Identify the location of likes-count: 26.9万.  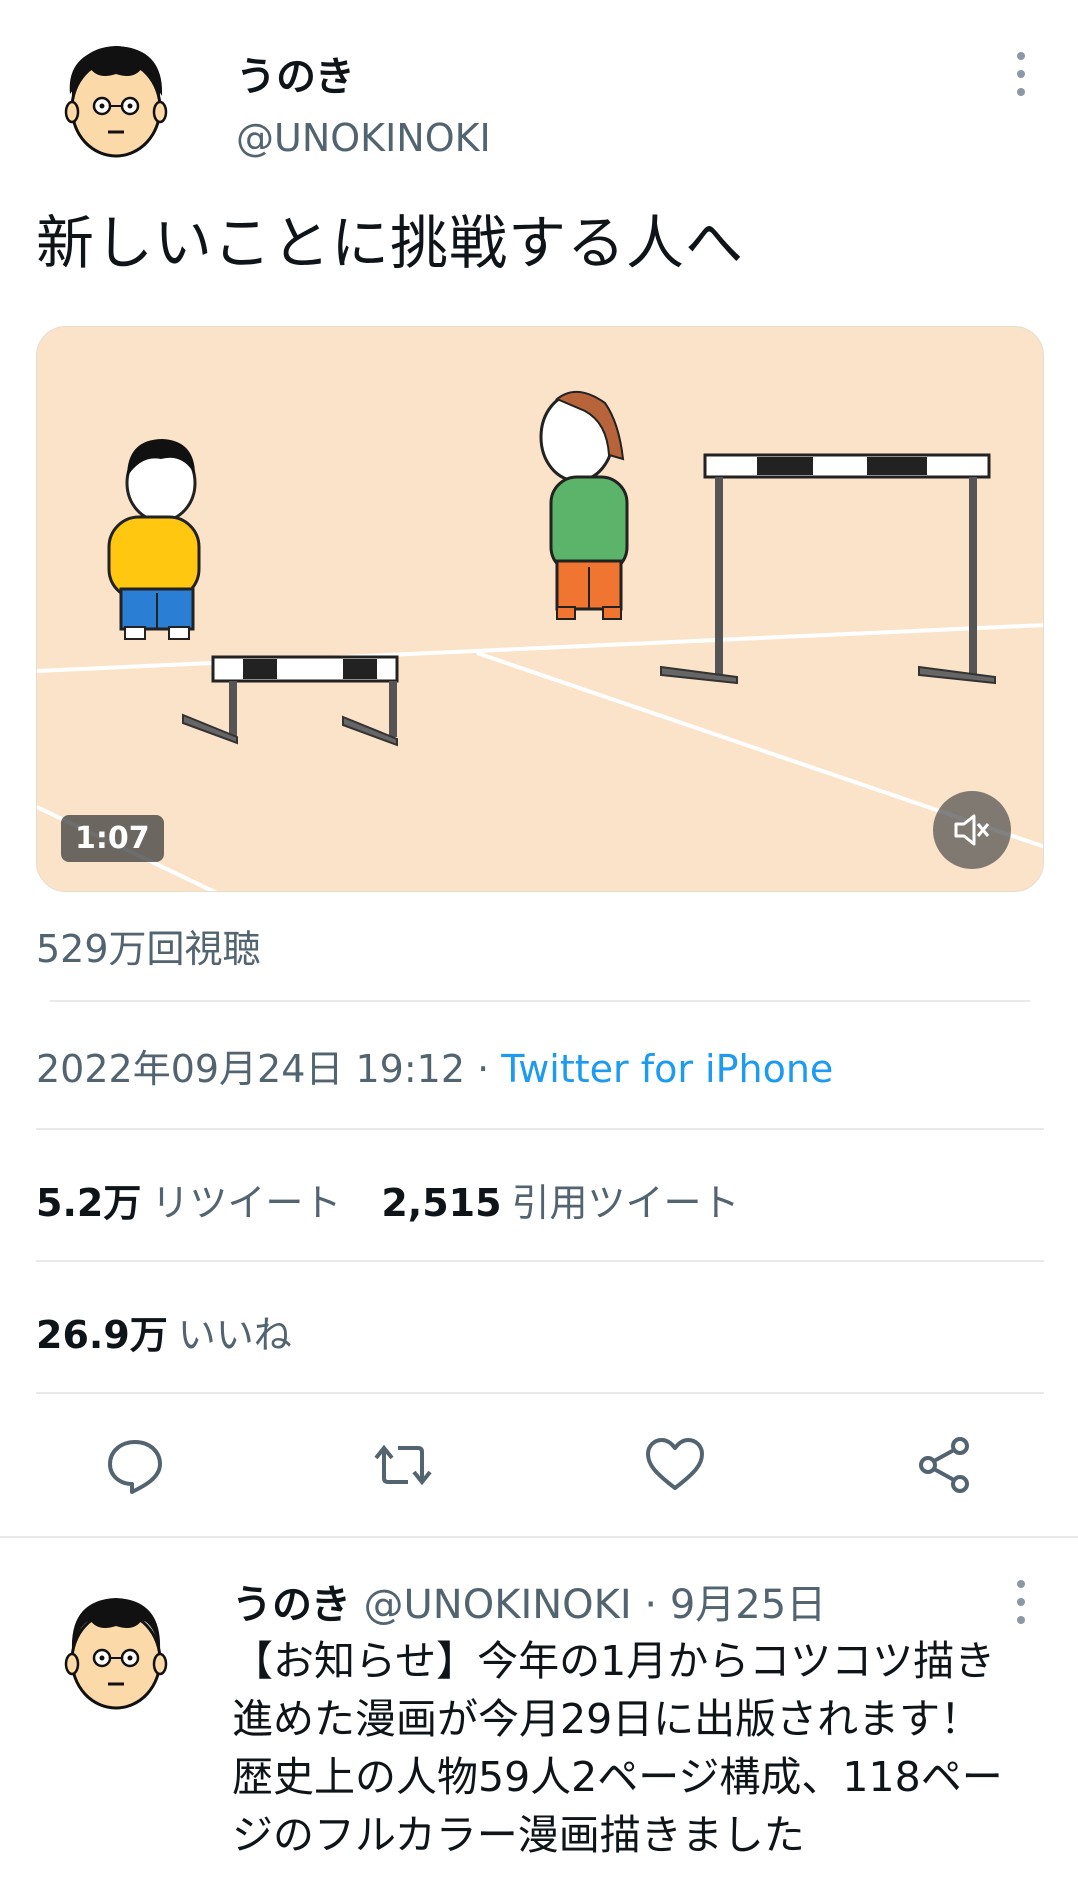
(102, 1335).